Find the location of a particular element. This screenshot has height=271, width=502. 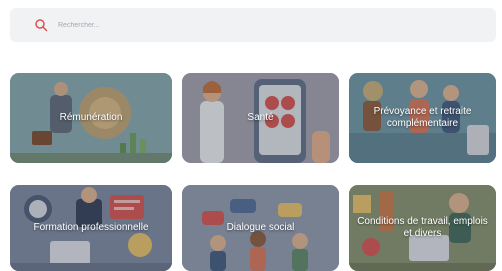

category-card-label: Rémunération is located at coordinates (91, 117).